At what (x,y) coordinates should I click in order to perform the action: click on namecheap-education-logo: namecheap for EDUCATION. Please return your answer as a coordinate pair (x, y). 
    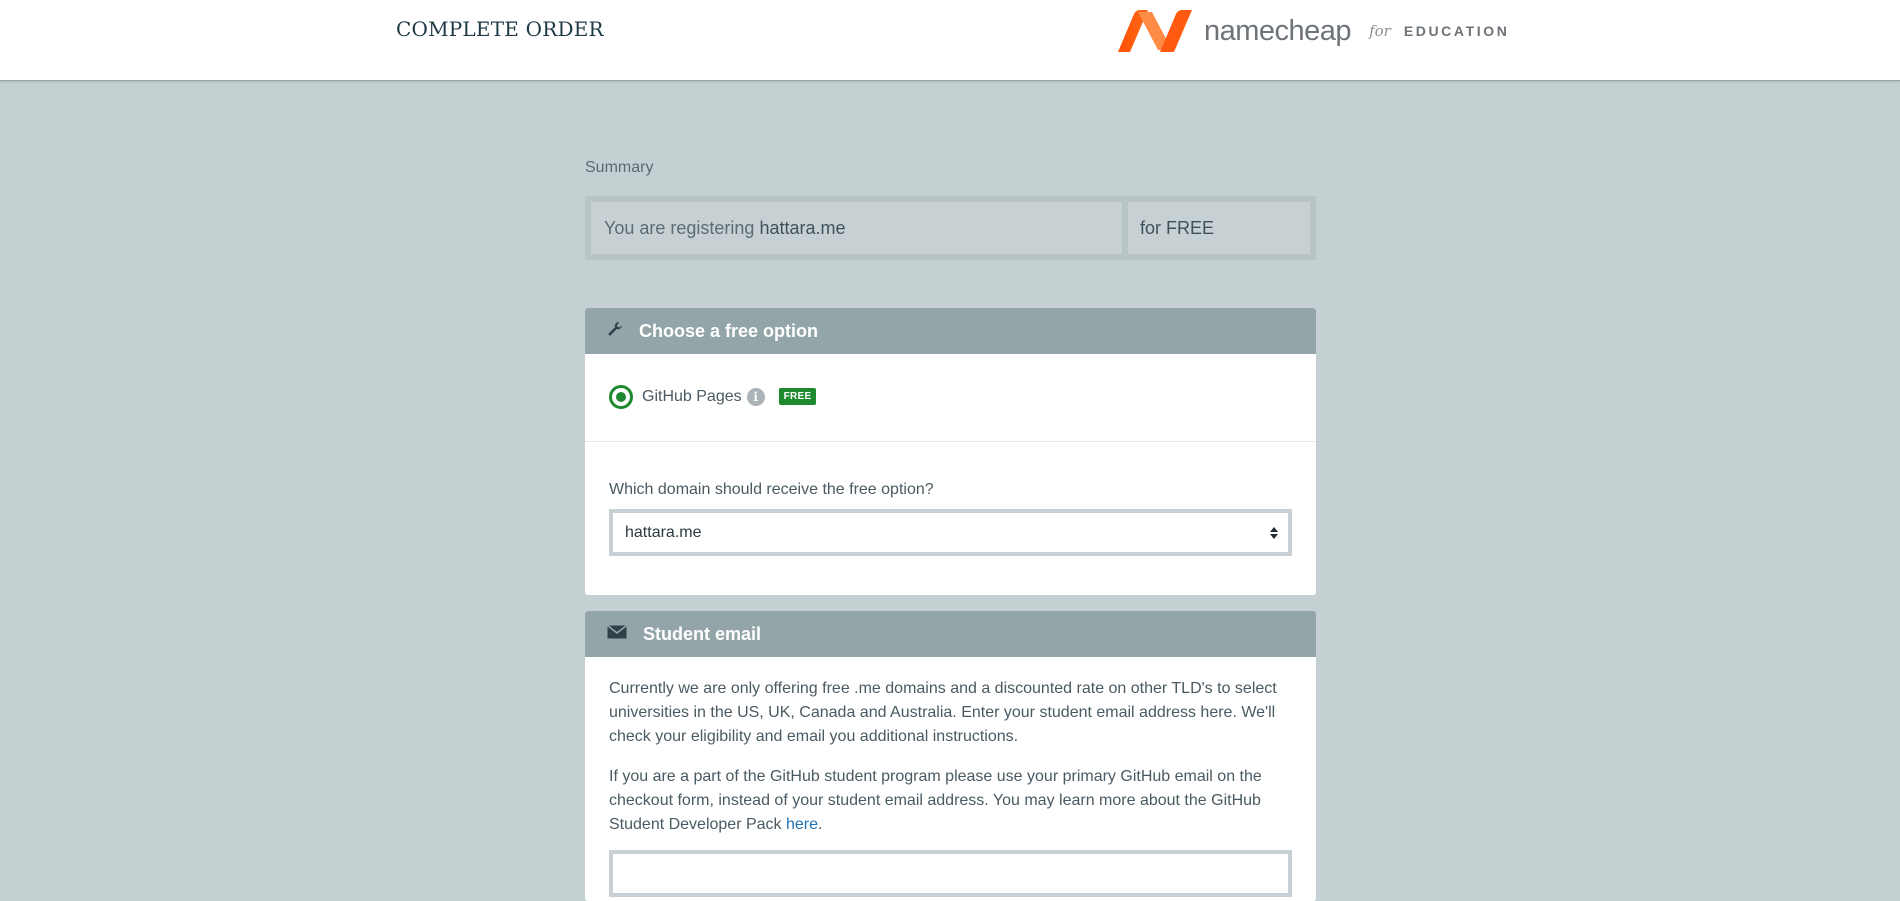
    Looking at the image, I should click on (1312, 31).